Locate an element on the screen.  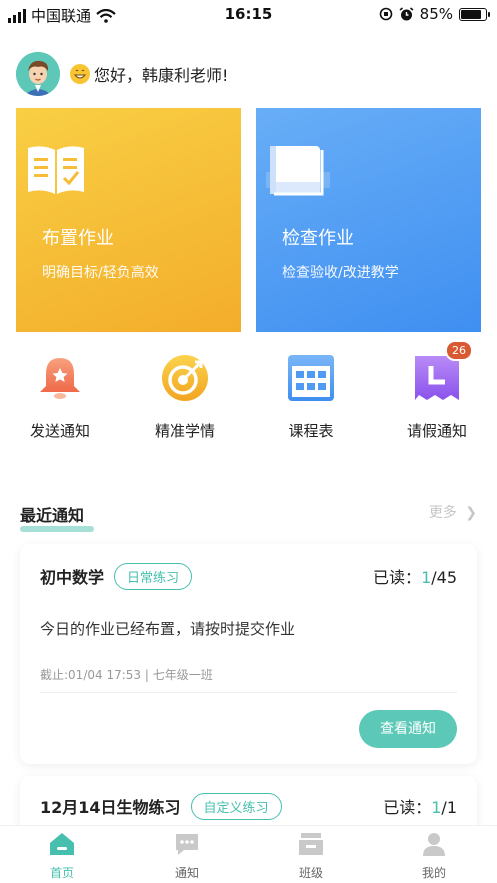
tab-home: 首页 is located at coordinates (62, 856).